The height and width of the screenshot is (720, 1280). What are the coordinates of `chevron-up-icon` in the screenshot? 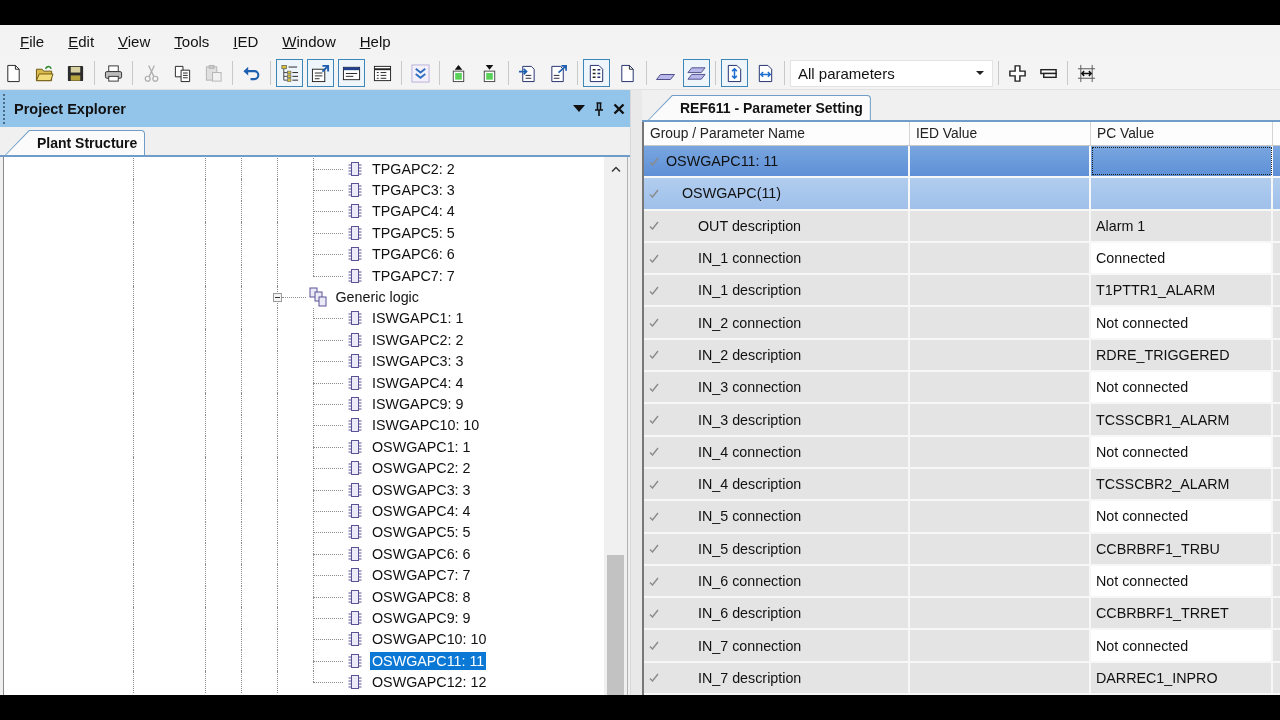 It's located at (615, 169).